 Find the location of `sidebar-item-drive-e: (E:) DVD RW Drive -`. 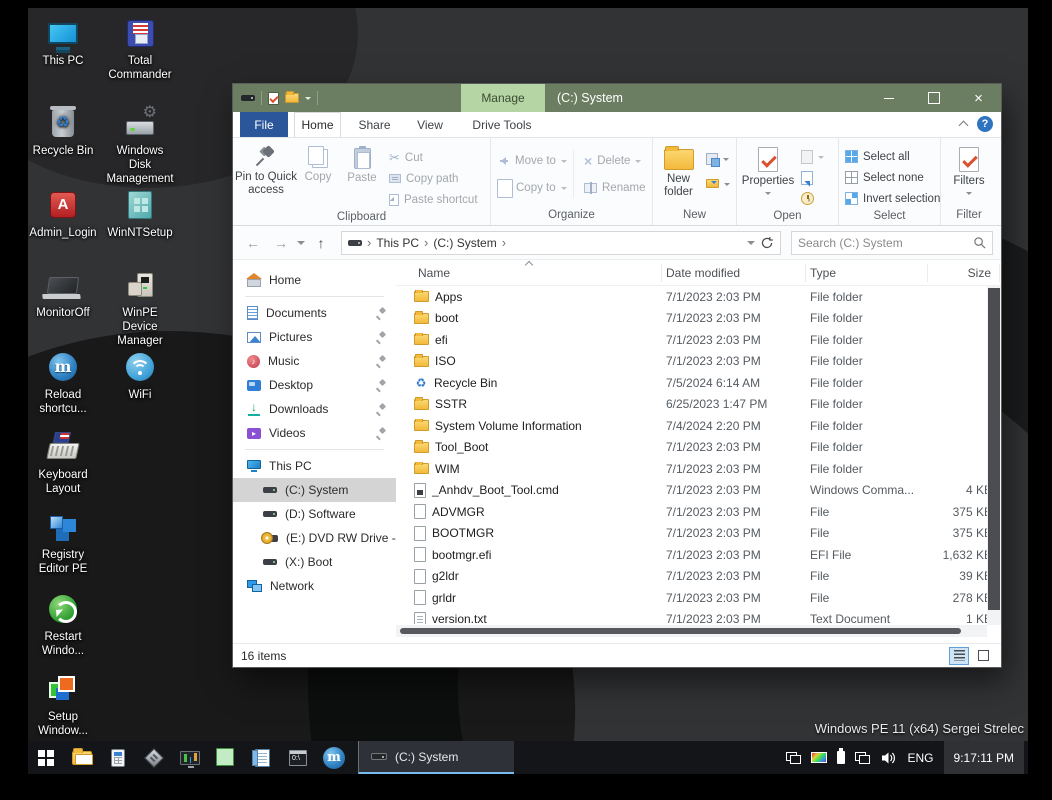

sidebar-item-drive-e: (E:) DVD RW Drive - is located at coordinates (314, 538).